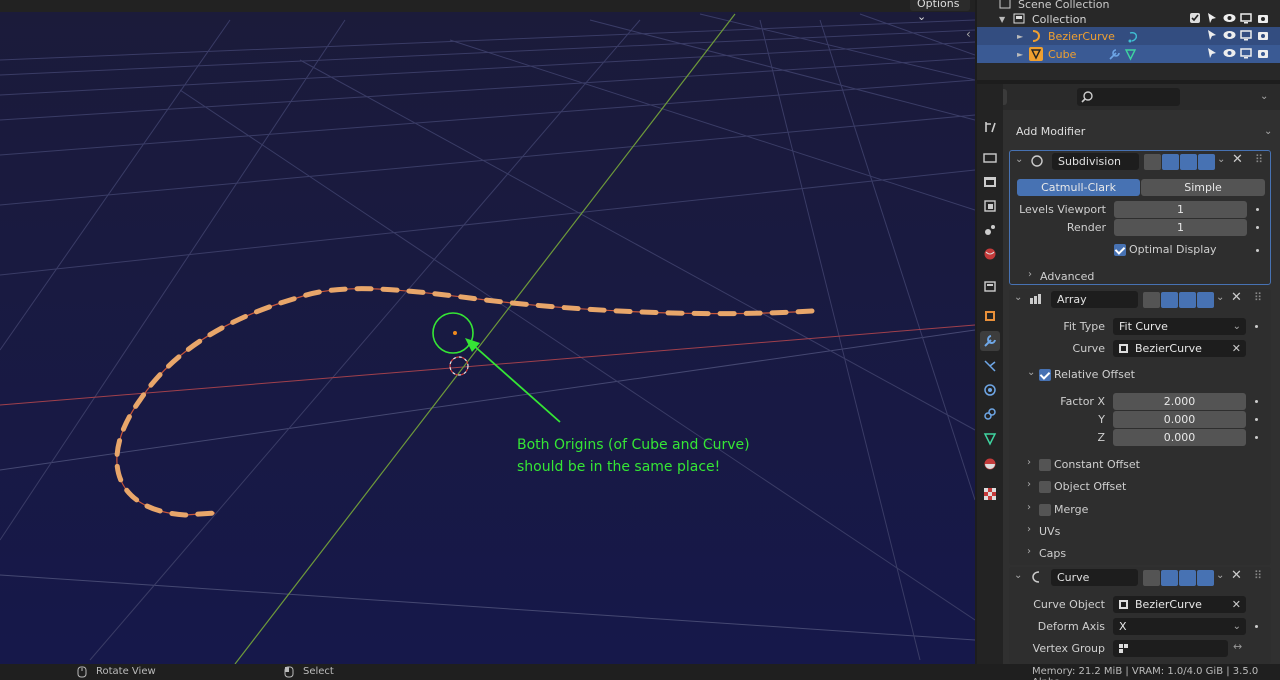 The height and width of the screenshot is (680, 1280). What do you see at coordinates (1179, 348) in the screenshot?
I see `curve-object-field: BezierCurve ✕` at bounding box center [1179, 348].